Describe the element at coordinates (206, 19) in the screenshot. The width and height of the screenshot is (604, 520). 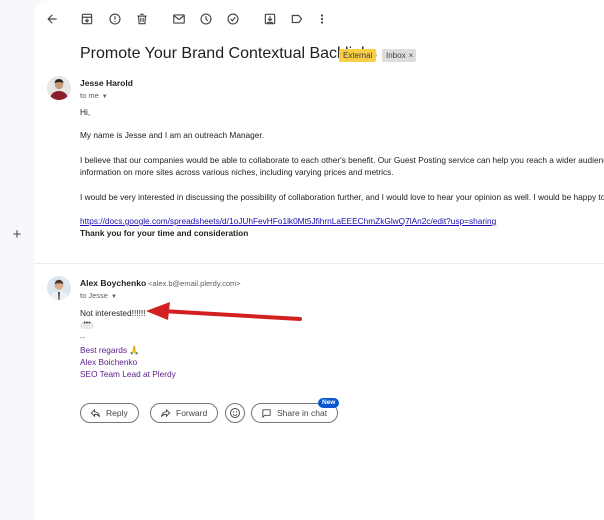
I see `snooze-icon` at that location.